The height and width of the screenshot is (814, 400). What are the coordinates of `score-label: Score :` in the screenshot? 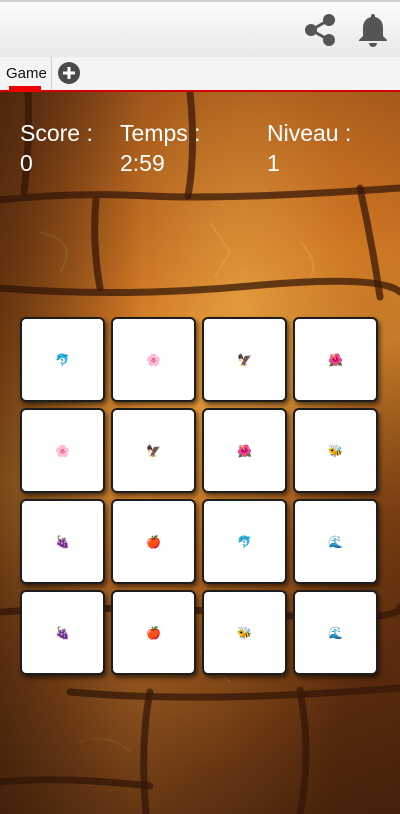 It's located at (56, 133).